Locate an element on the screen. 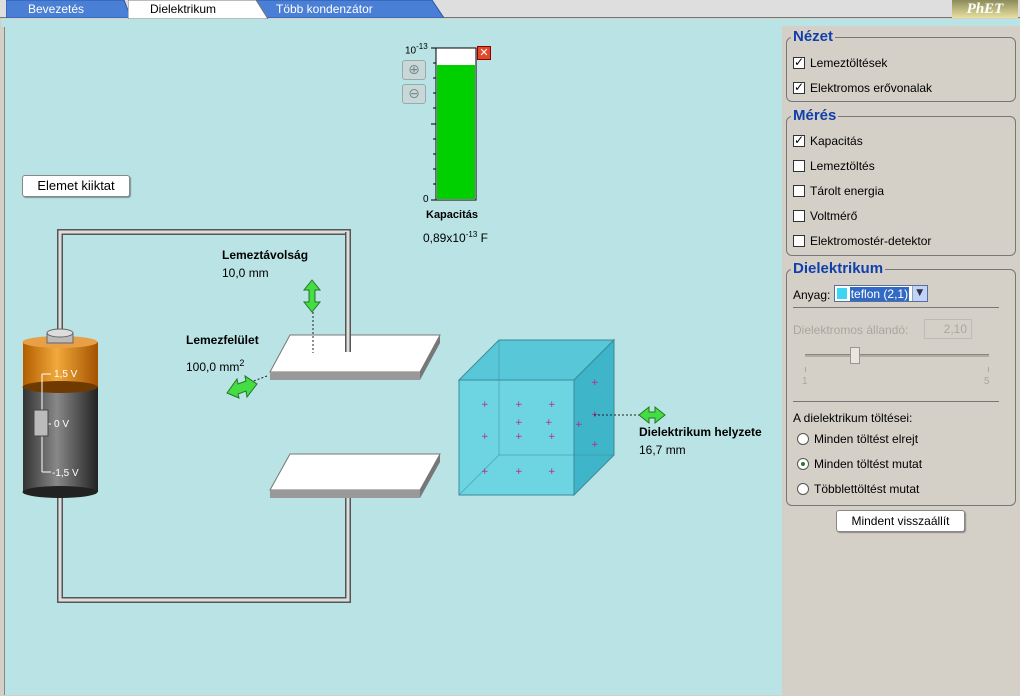 This screenshot has width=1020, height=696. area-value: 100,0 mm2 is located at coordinates (215, 366).